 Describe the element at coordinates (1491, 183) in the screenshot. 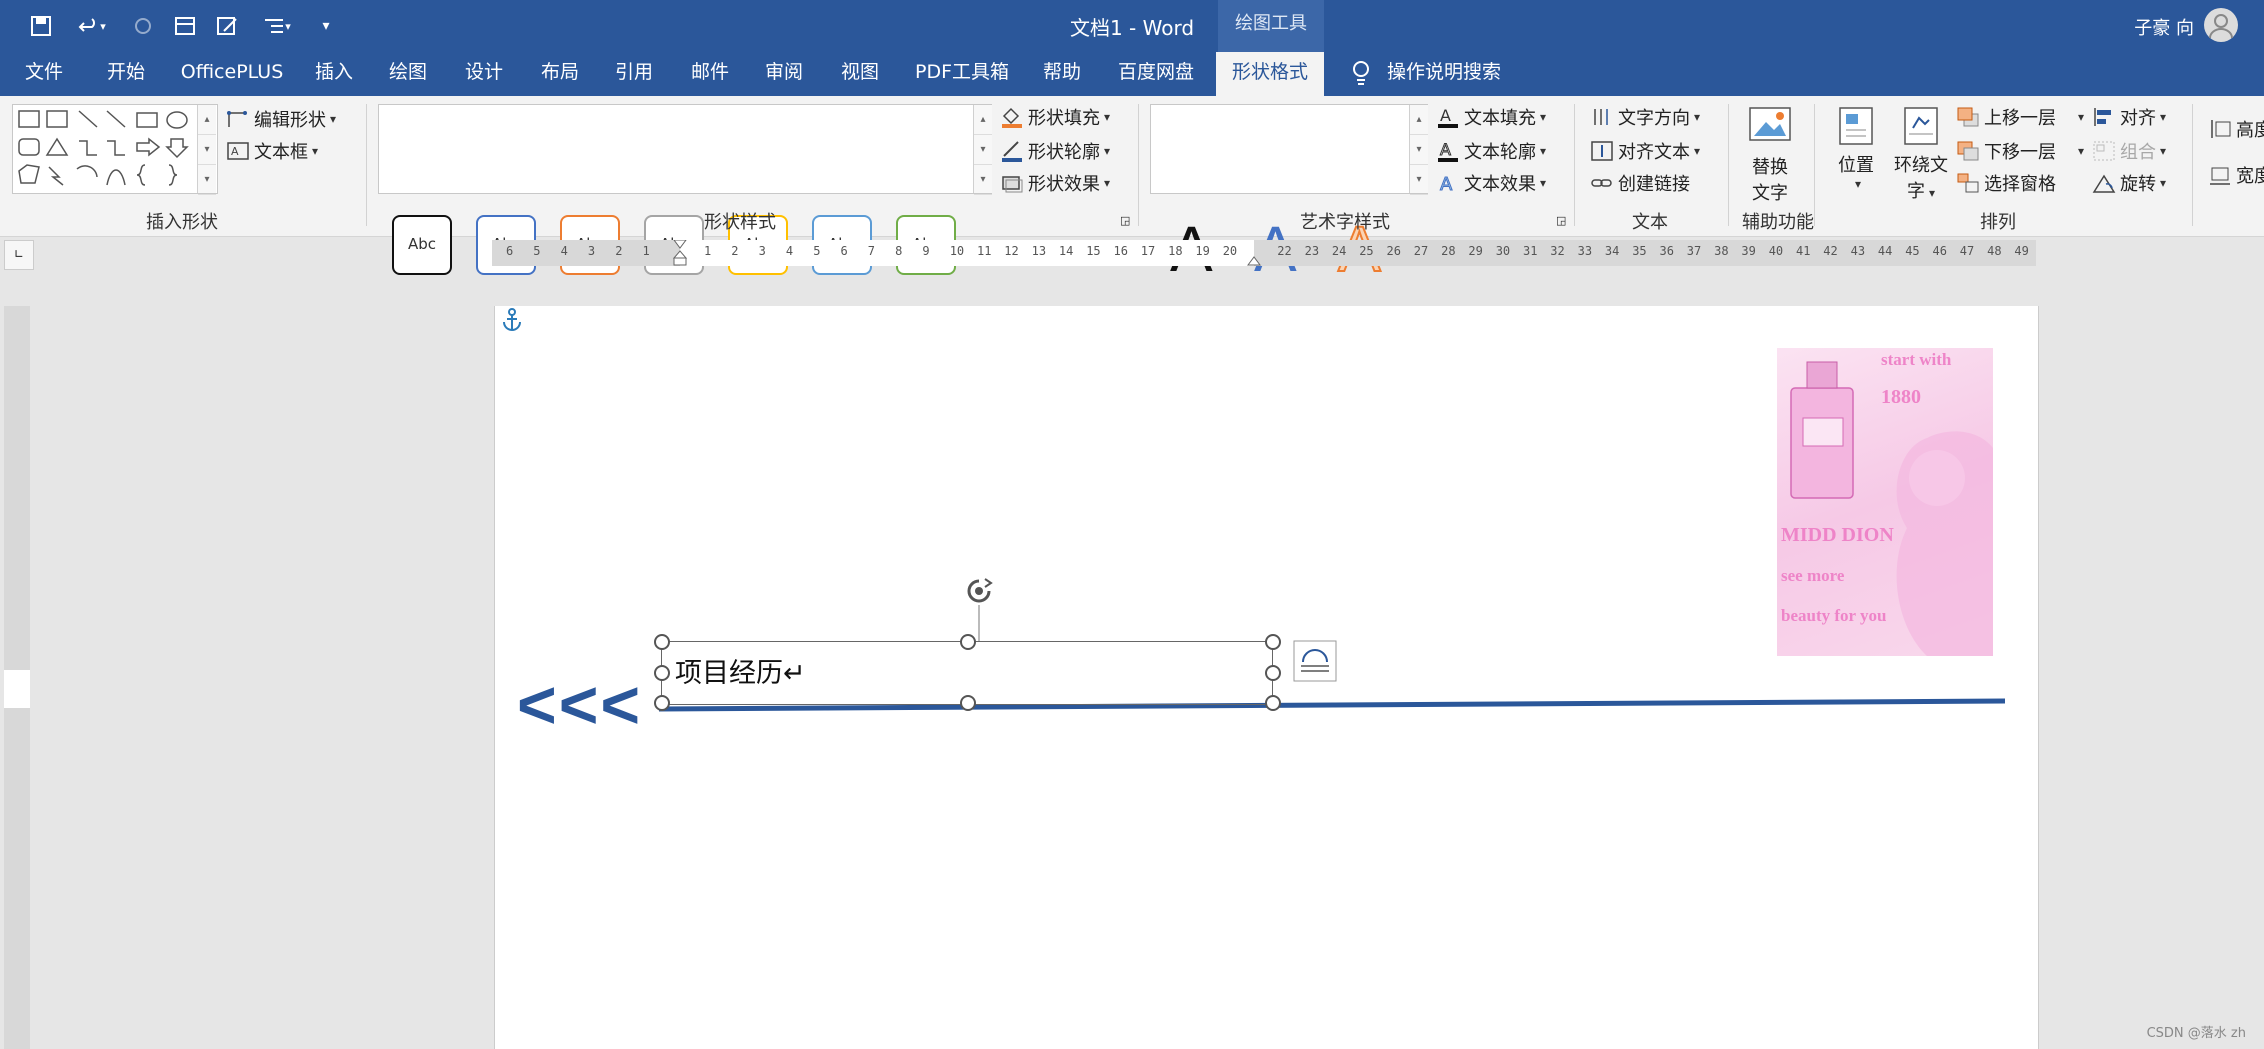

I see `text-effects-button: A 文本效果 ▾` at that location.